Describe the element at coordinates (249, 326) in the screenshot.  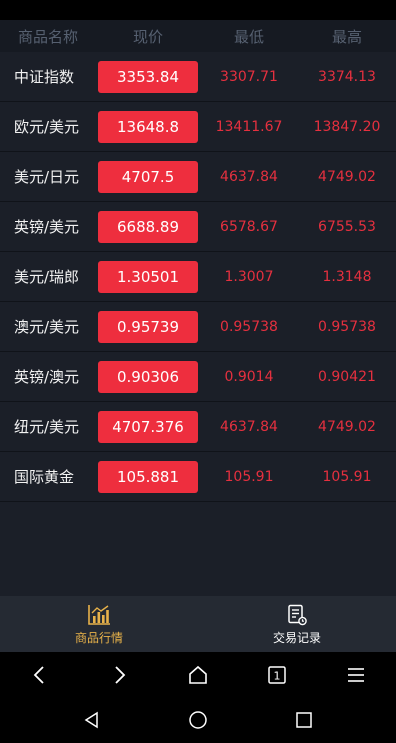
I see `low-value: 0.95738` at that location.